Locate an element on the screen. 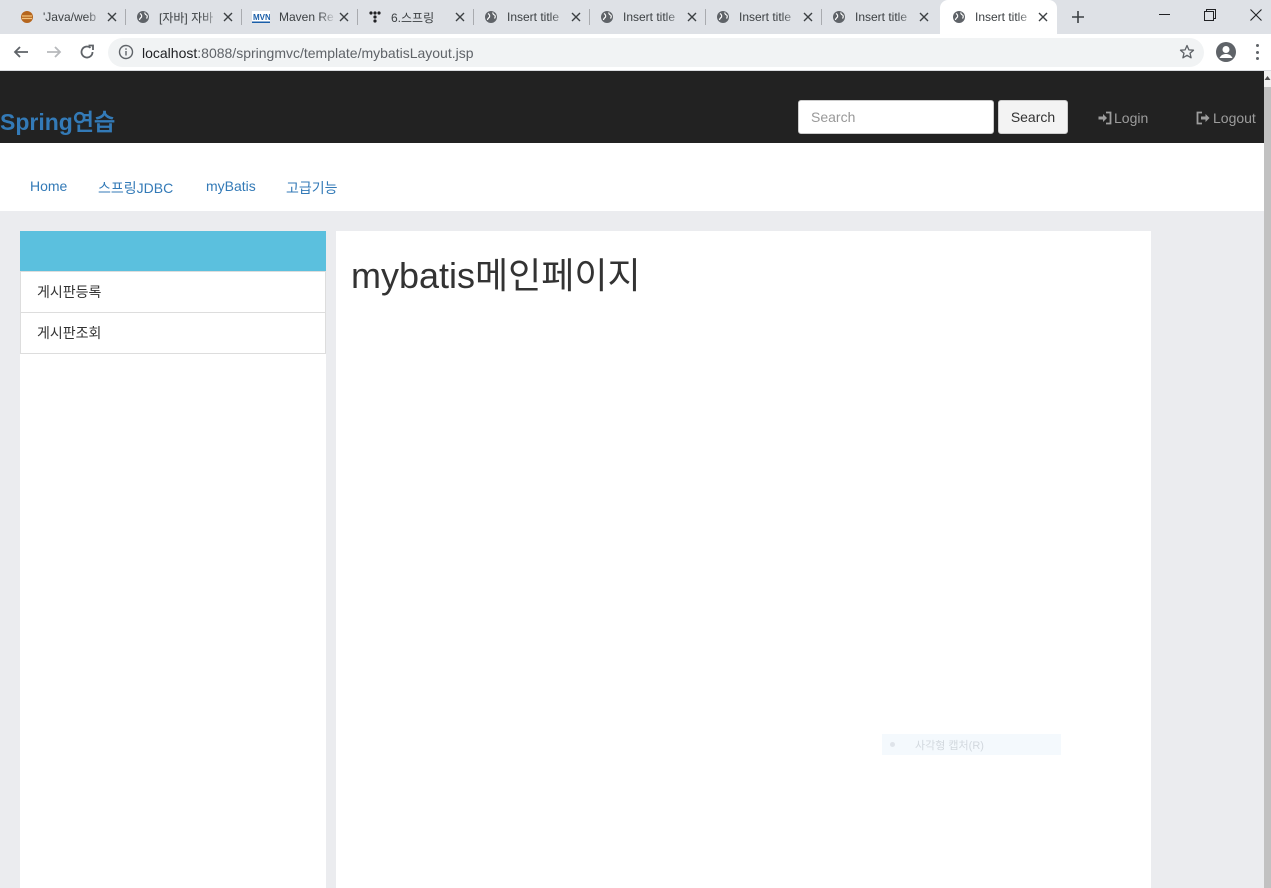 The height and width of the screenshot is (888, 1271). bookmark-star-icon is located at coordinates (1187, 52).